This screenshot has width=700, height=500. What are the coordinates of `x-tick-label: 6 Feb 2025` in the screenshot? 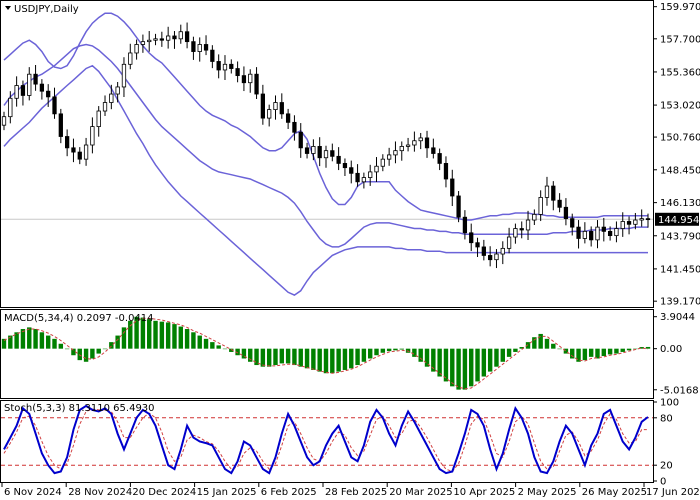 It's located at (289, 492).